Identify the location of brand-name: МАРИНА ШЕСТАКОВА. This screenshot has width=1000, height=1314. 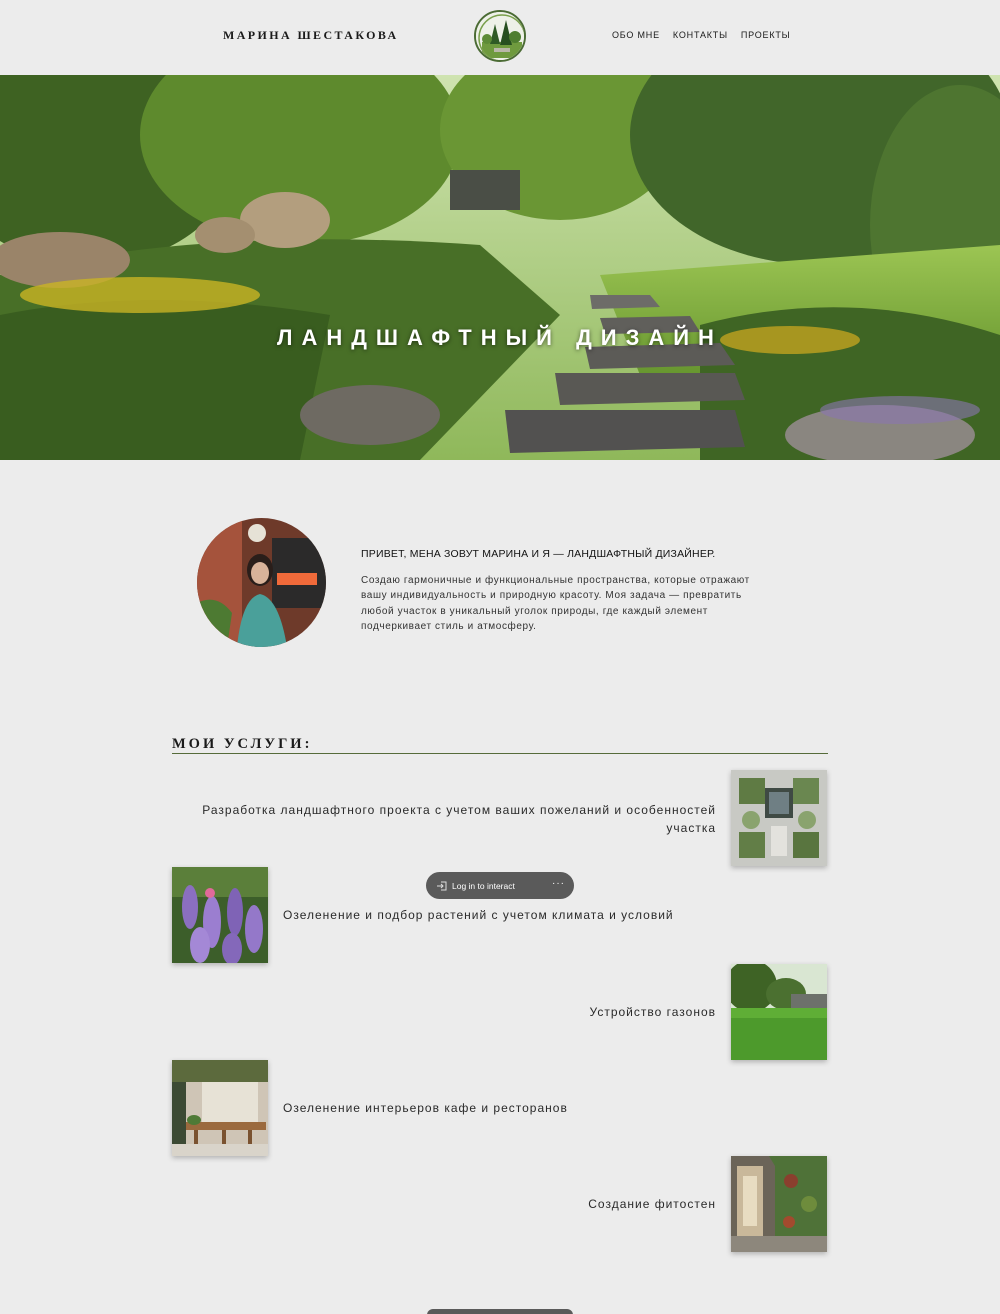
(311, 35).